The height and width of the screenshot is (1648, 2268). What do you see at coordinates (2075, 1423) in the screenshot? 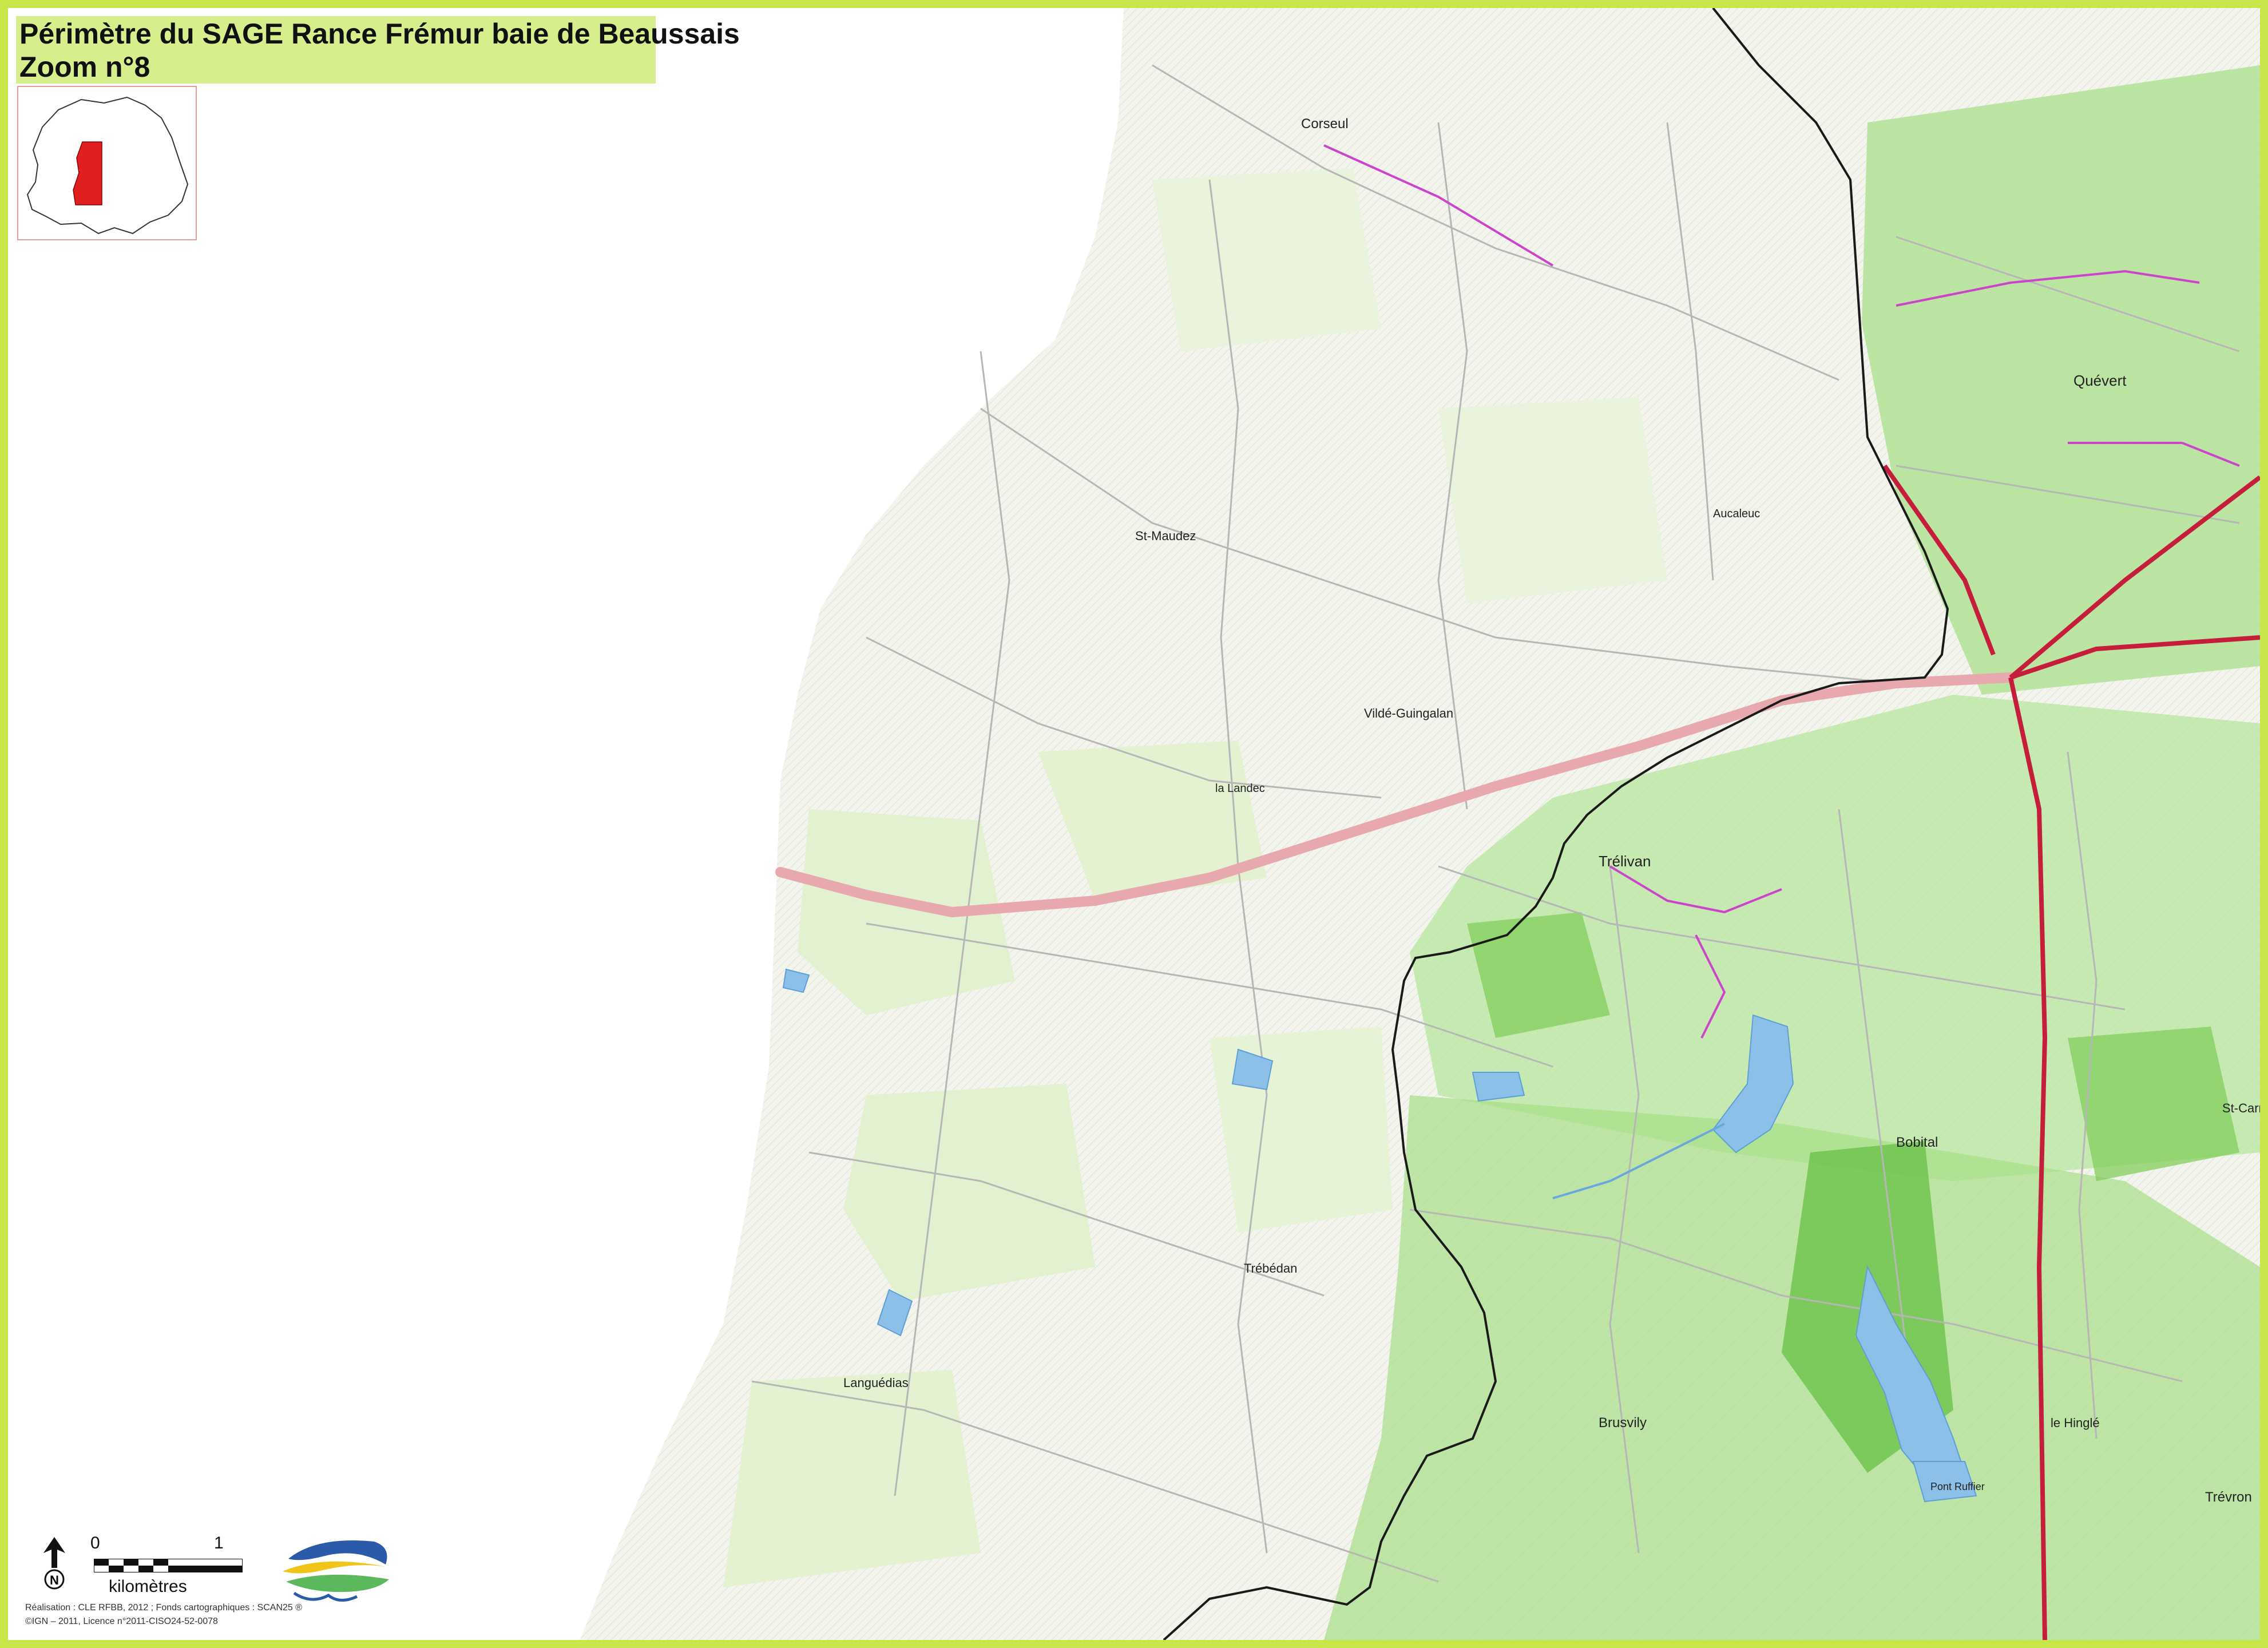
I see `town-label-le-hingle: le Hinglé` at bounding box center [2075, 1423].